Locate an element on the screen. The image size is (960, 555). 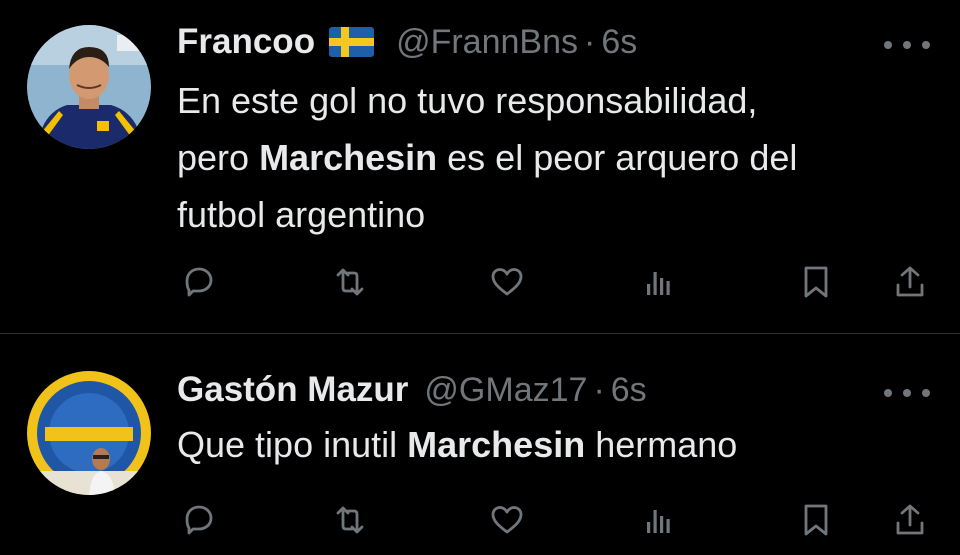
display-name: Francoo is located at coordinates (246, 42).